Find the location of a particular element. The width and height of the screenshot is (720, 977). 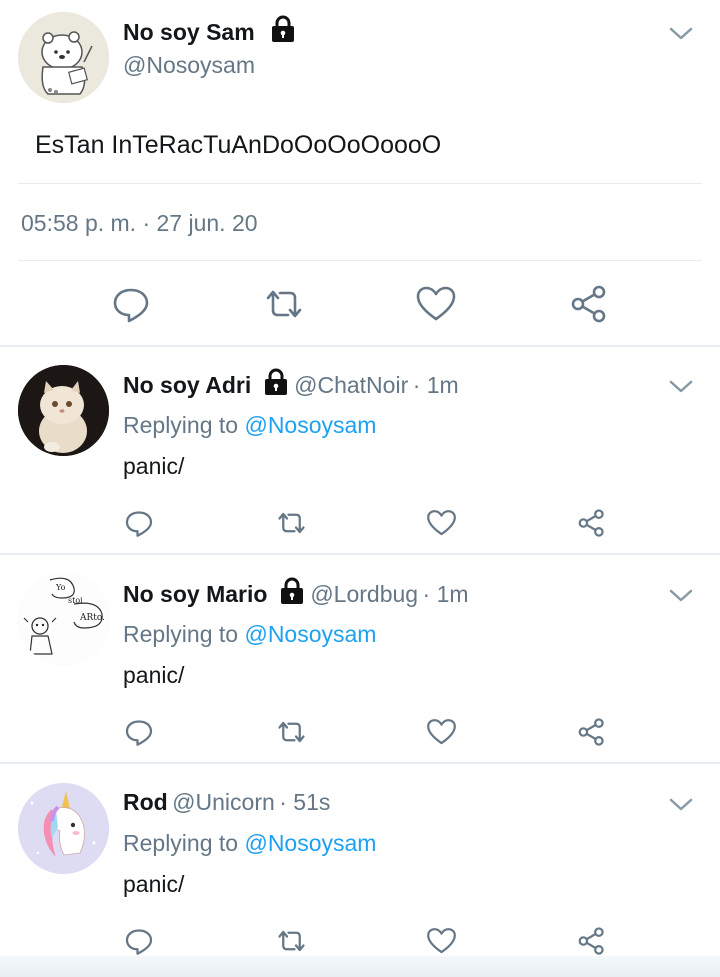

reply-header: Rod @Unicorn · 51s is located at coordinates (226, 802).